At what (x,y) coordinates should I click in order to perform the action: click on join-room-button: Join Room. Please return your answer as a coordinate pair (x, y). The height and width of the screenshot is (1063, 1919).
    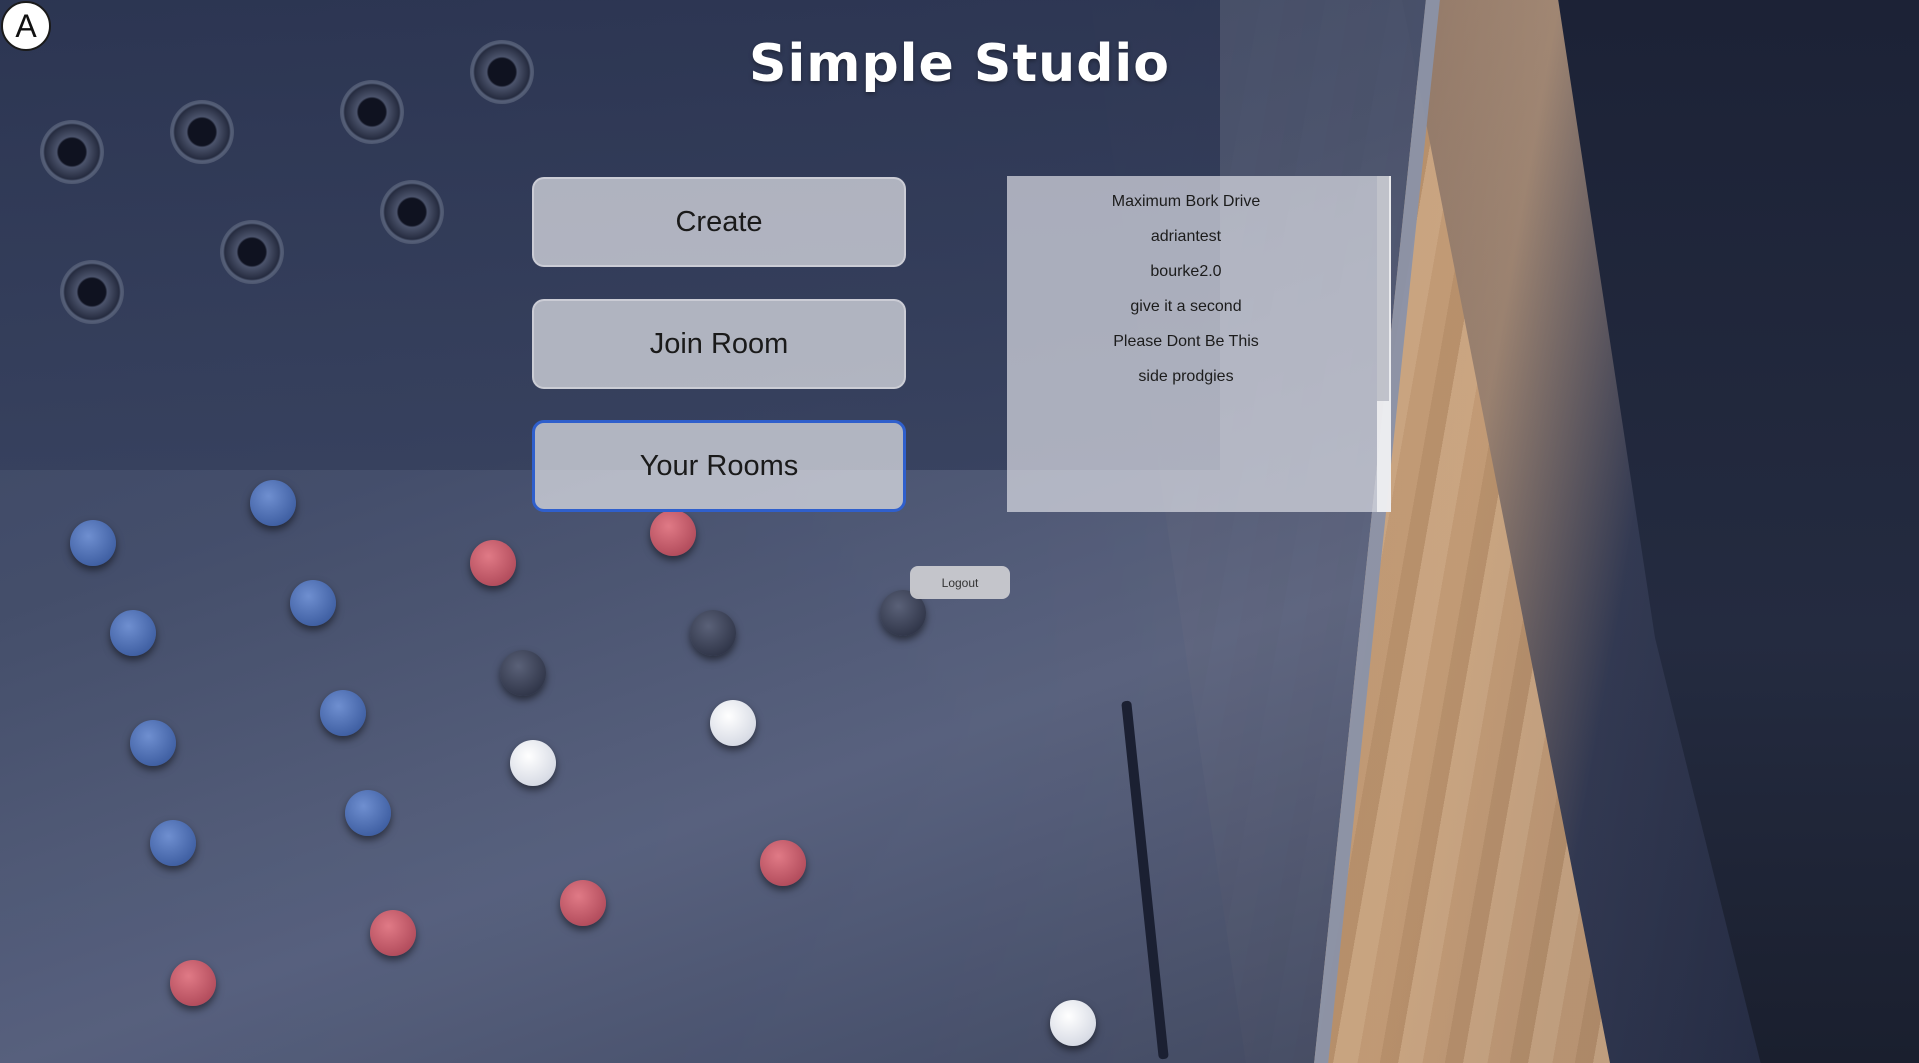
    Looking at the image, I should click on (719, 344).